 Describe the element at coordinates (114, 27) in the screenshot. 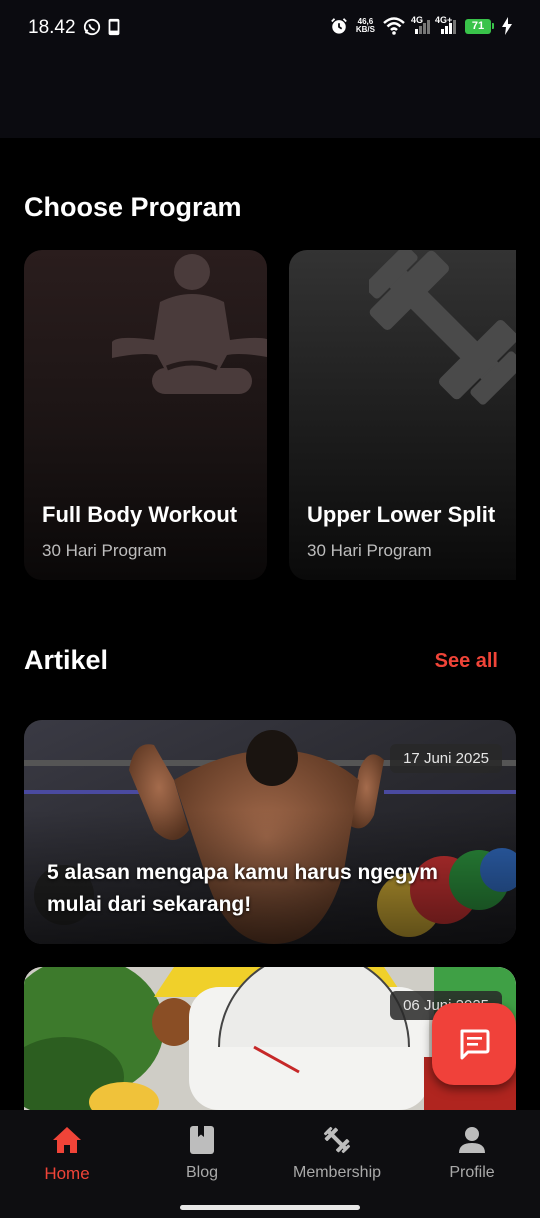

I see `phone-icon` at that location.